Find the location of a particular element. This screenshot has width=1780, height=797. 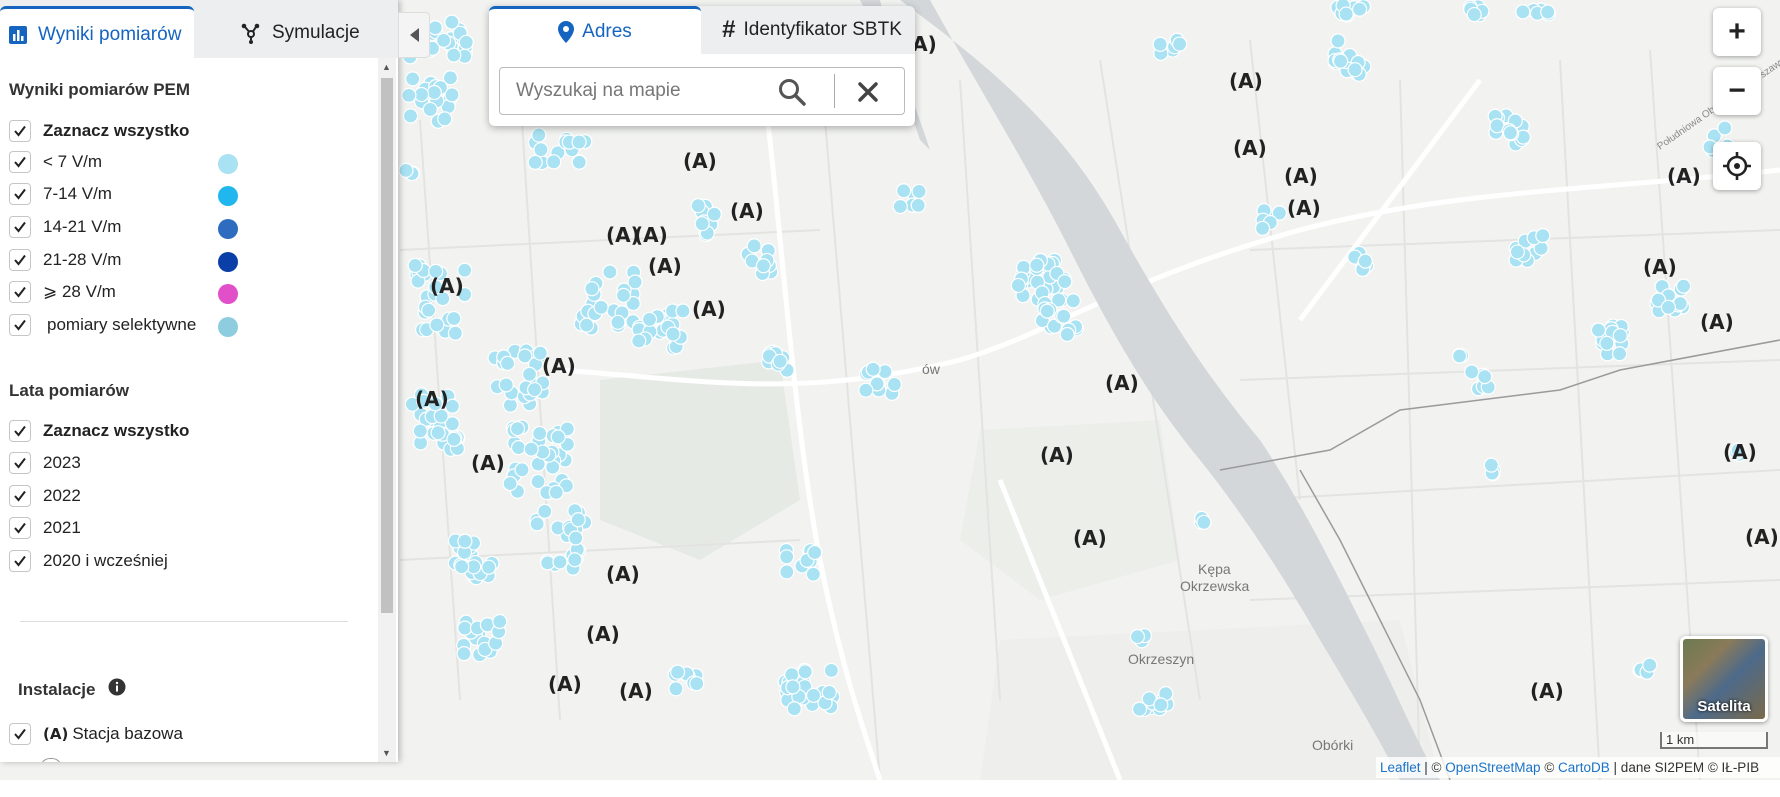

level-row: ⩾ 28 V/m is located at coordinates (62, 292).